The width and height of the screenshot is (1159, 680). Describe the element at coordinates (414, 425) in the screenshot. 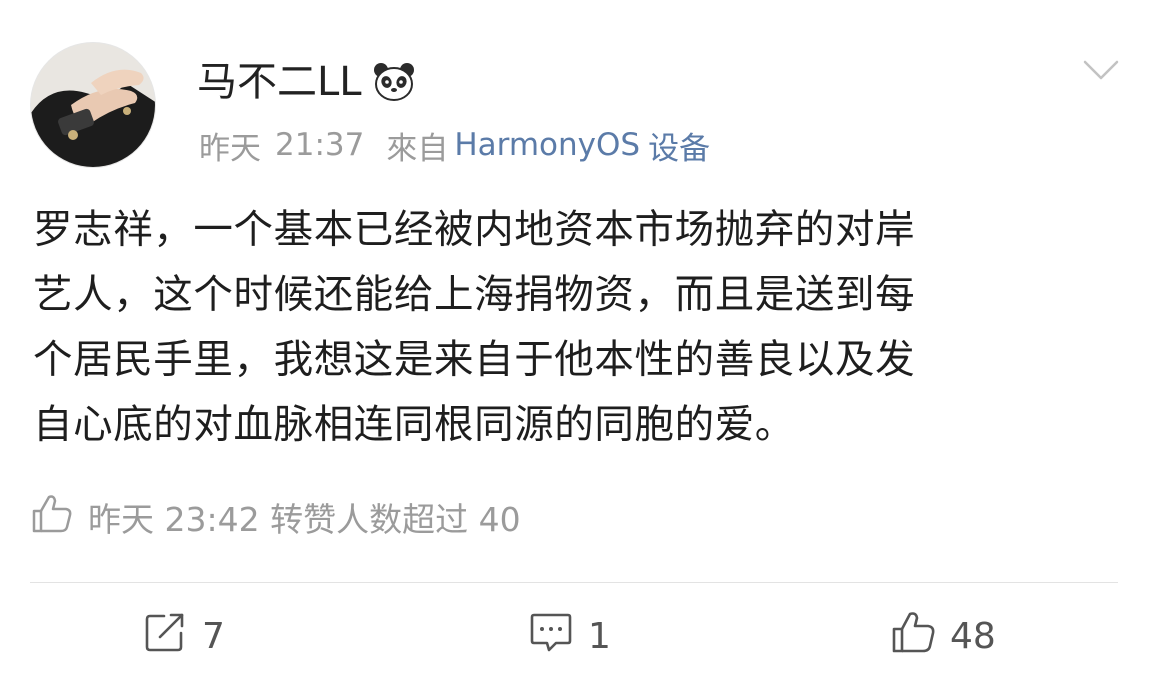

I see `post-text-line: 自心底的对血脉相连同根同源的同胞的爱。` at that location.